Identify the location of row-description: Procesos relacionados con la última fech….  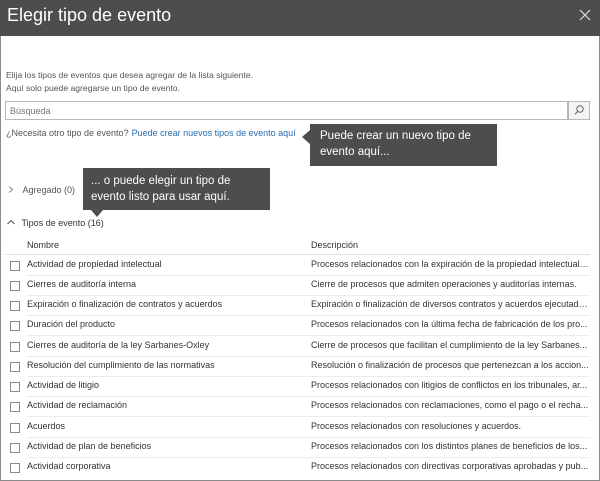
(449, 324).